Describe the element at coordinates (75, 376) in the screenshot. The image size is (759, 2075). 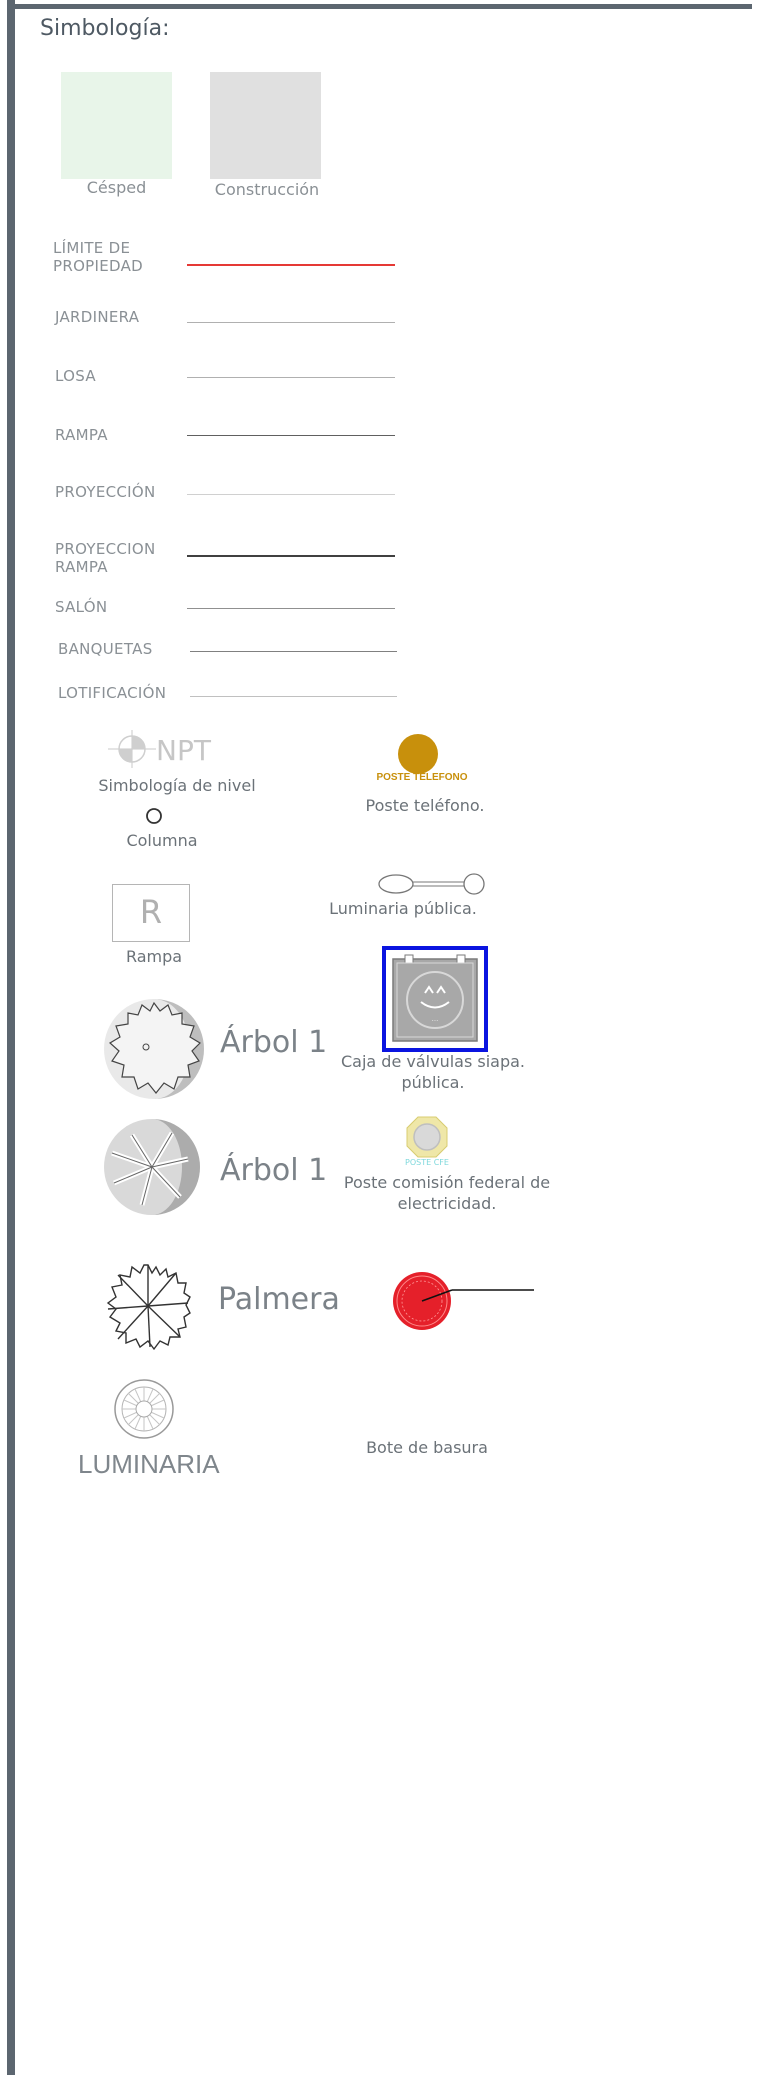
I see `line-label-losa: LOSA` at that location.